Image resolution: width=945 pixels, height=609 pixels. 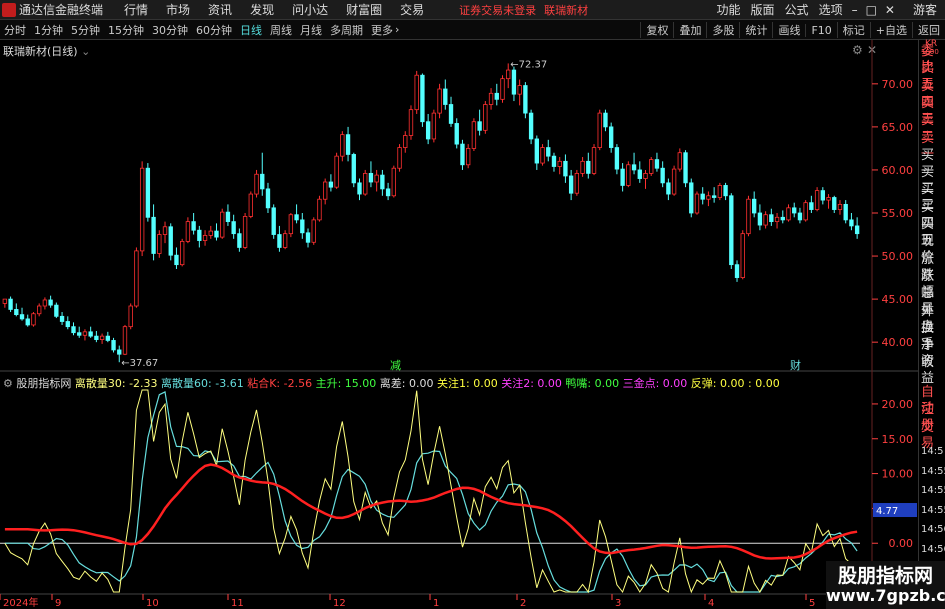 What do you see at coordinates (885, 576) in the screenshot?
I see `watermark-title: 股朋指标网` at bounding box center [885, 576].